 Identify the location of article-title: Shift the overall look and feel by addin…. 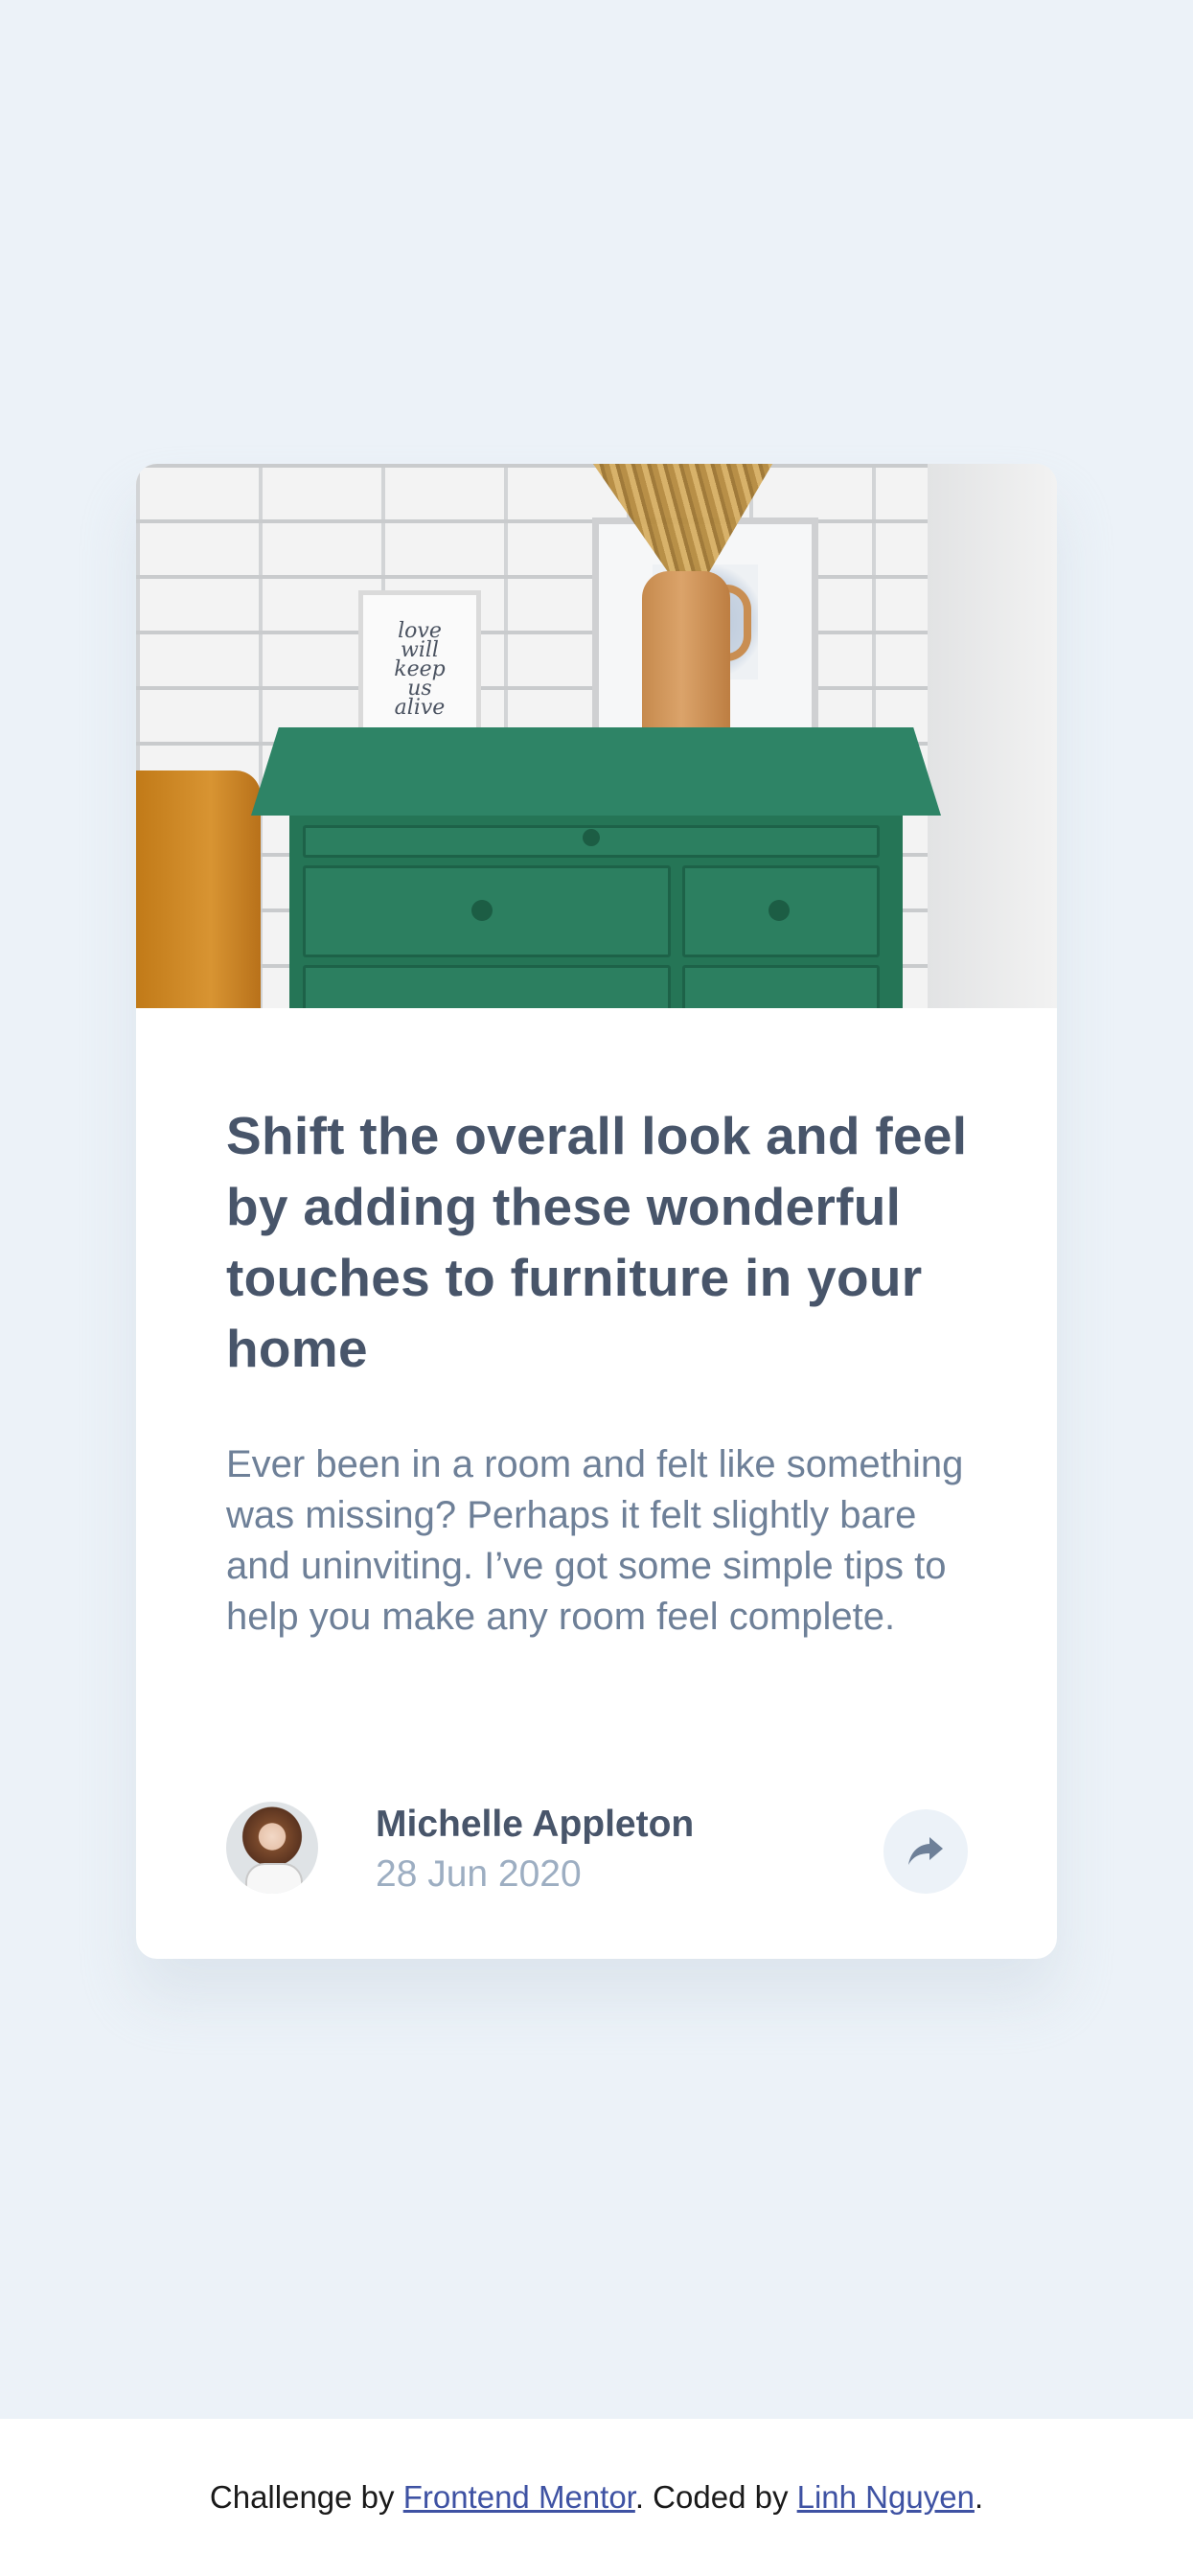
(597, 1242).